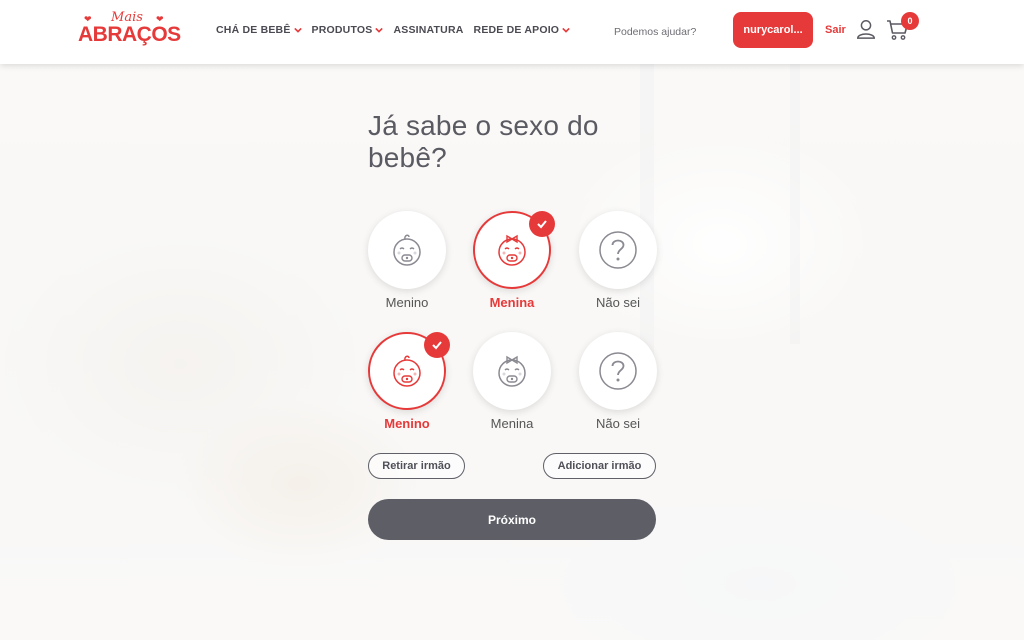  I want to click on nav-label: PRODUTOS, so click(342, 30).